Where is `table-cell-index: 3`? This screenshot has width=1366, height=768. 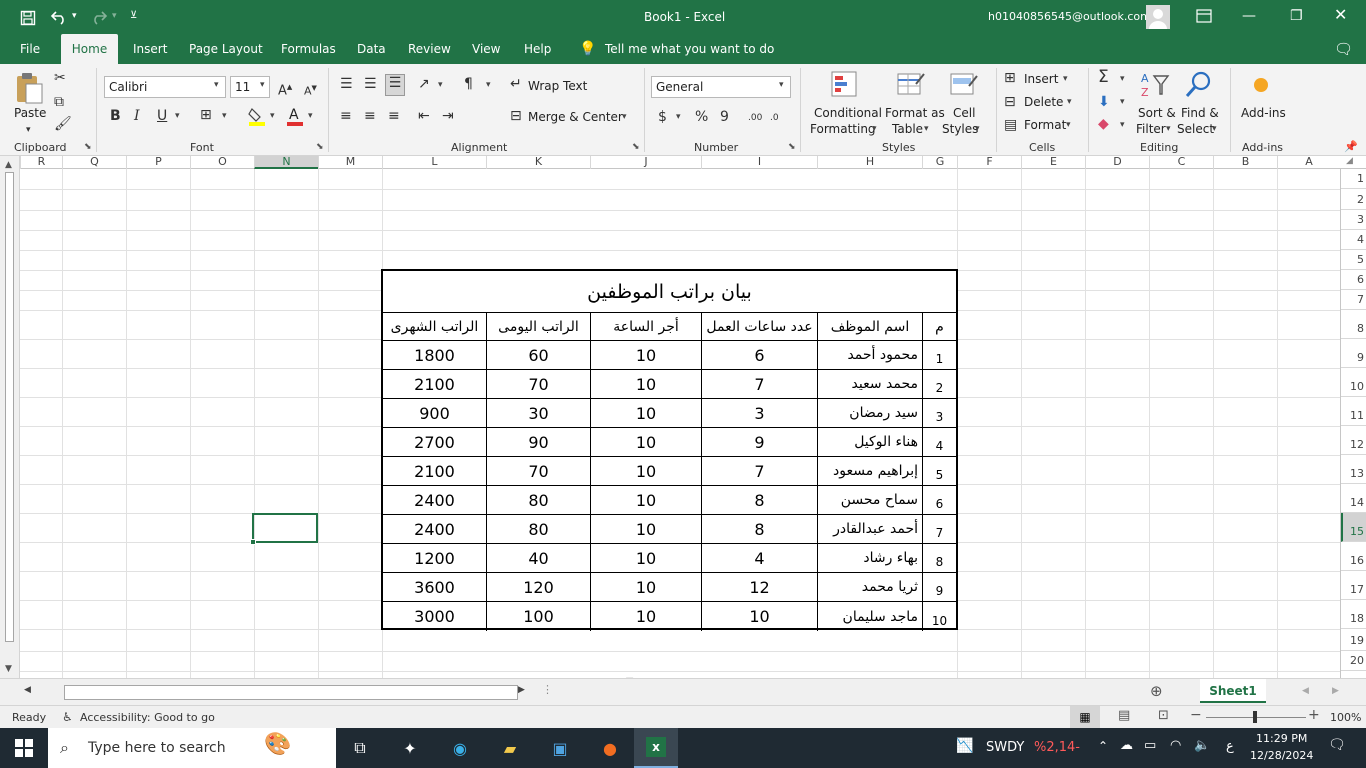 table-cell-index: 3 is located at coordinates (939, 413).